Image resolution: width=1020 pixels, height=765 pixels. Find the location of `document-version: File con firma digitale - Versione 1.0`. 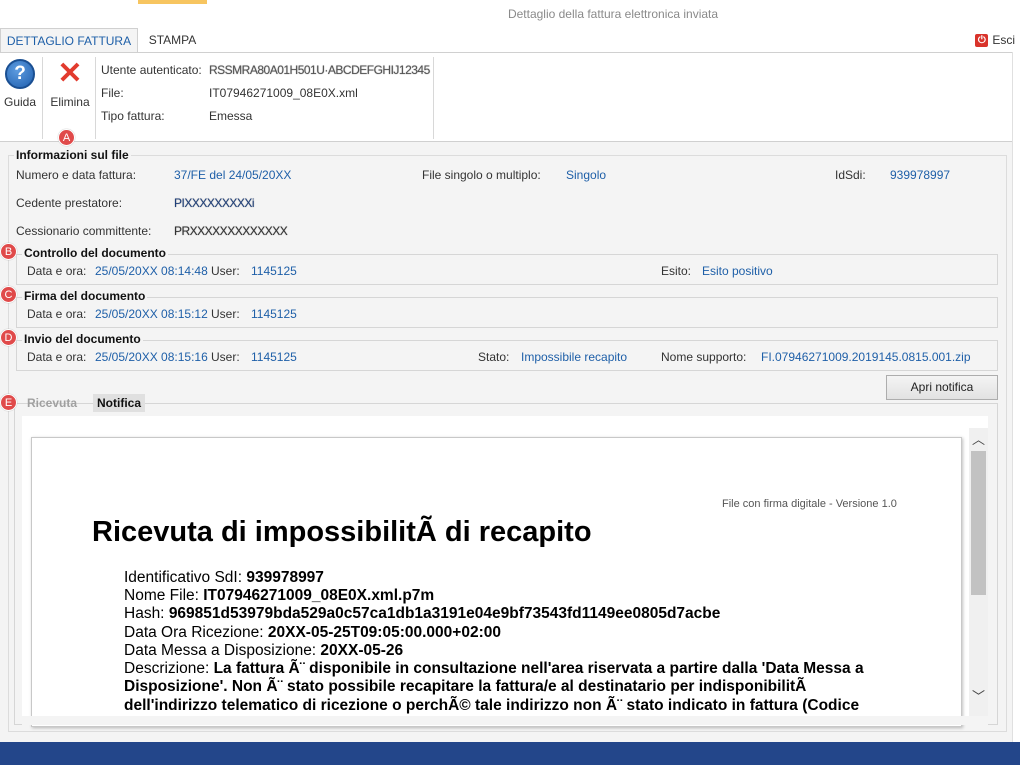

document-version: File con firma digitale - Versione 1.0 is located at coordinates (809, 504).